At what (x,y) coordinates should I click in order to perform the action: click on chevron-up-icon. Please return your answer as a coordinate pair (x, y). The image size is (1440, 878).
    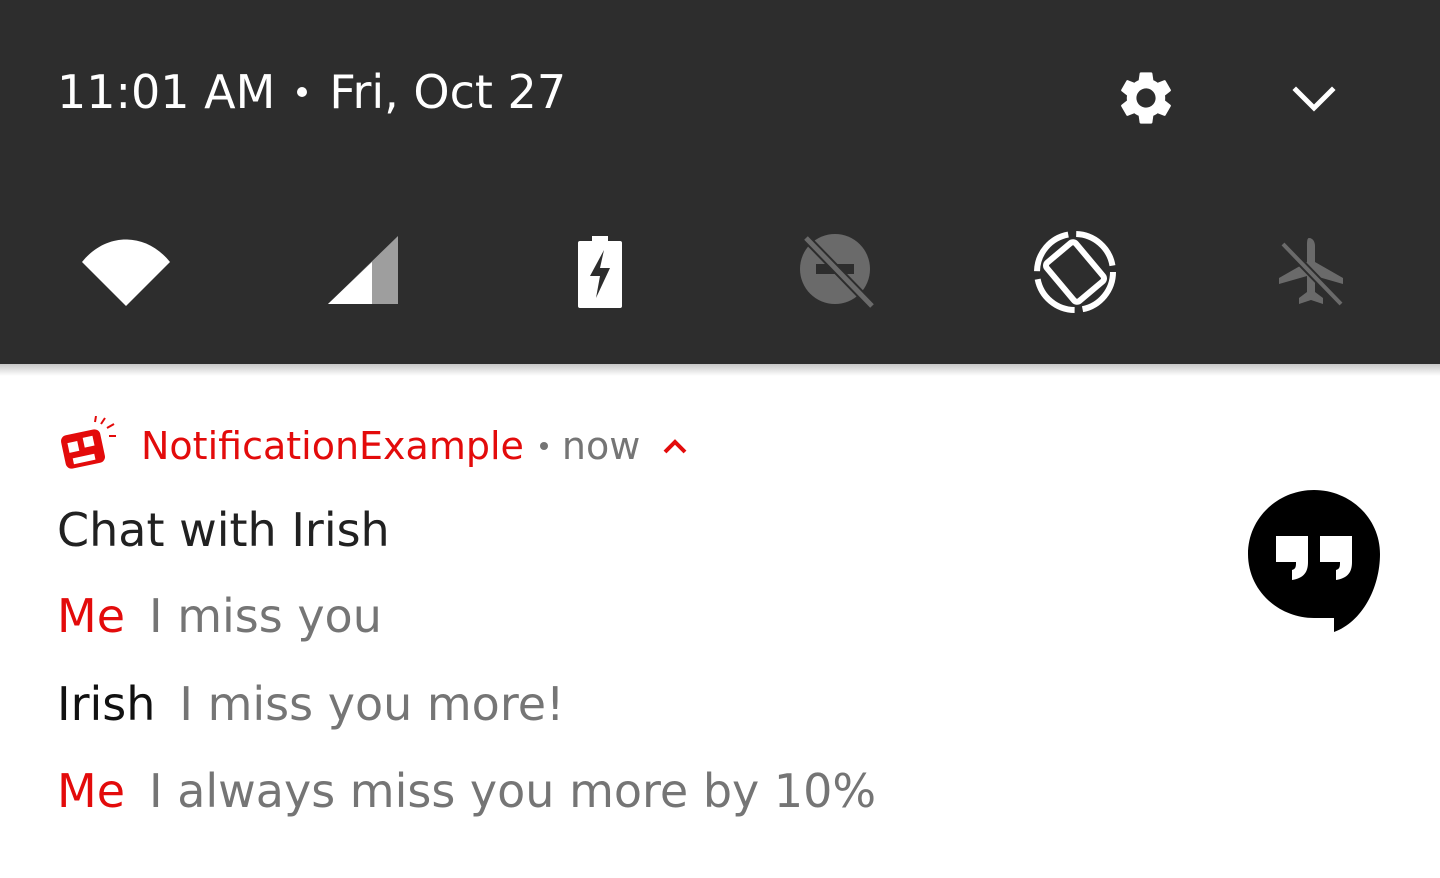
    Looking at the image, I should click on (675, 446).